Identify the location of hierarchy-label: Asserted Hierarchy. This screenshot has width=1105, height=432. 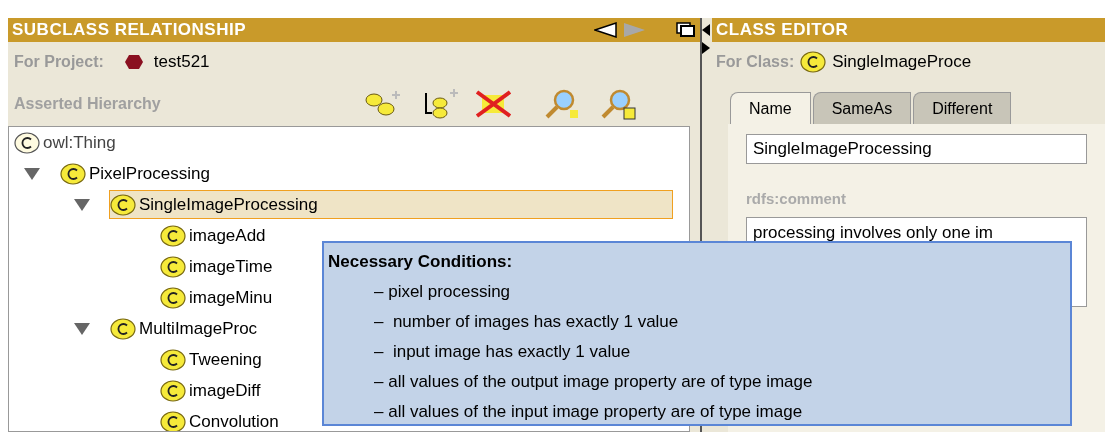
(88, 104).